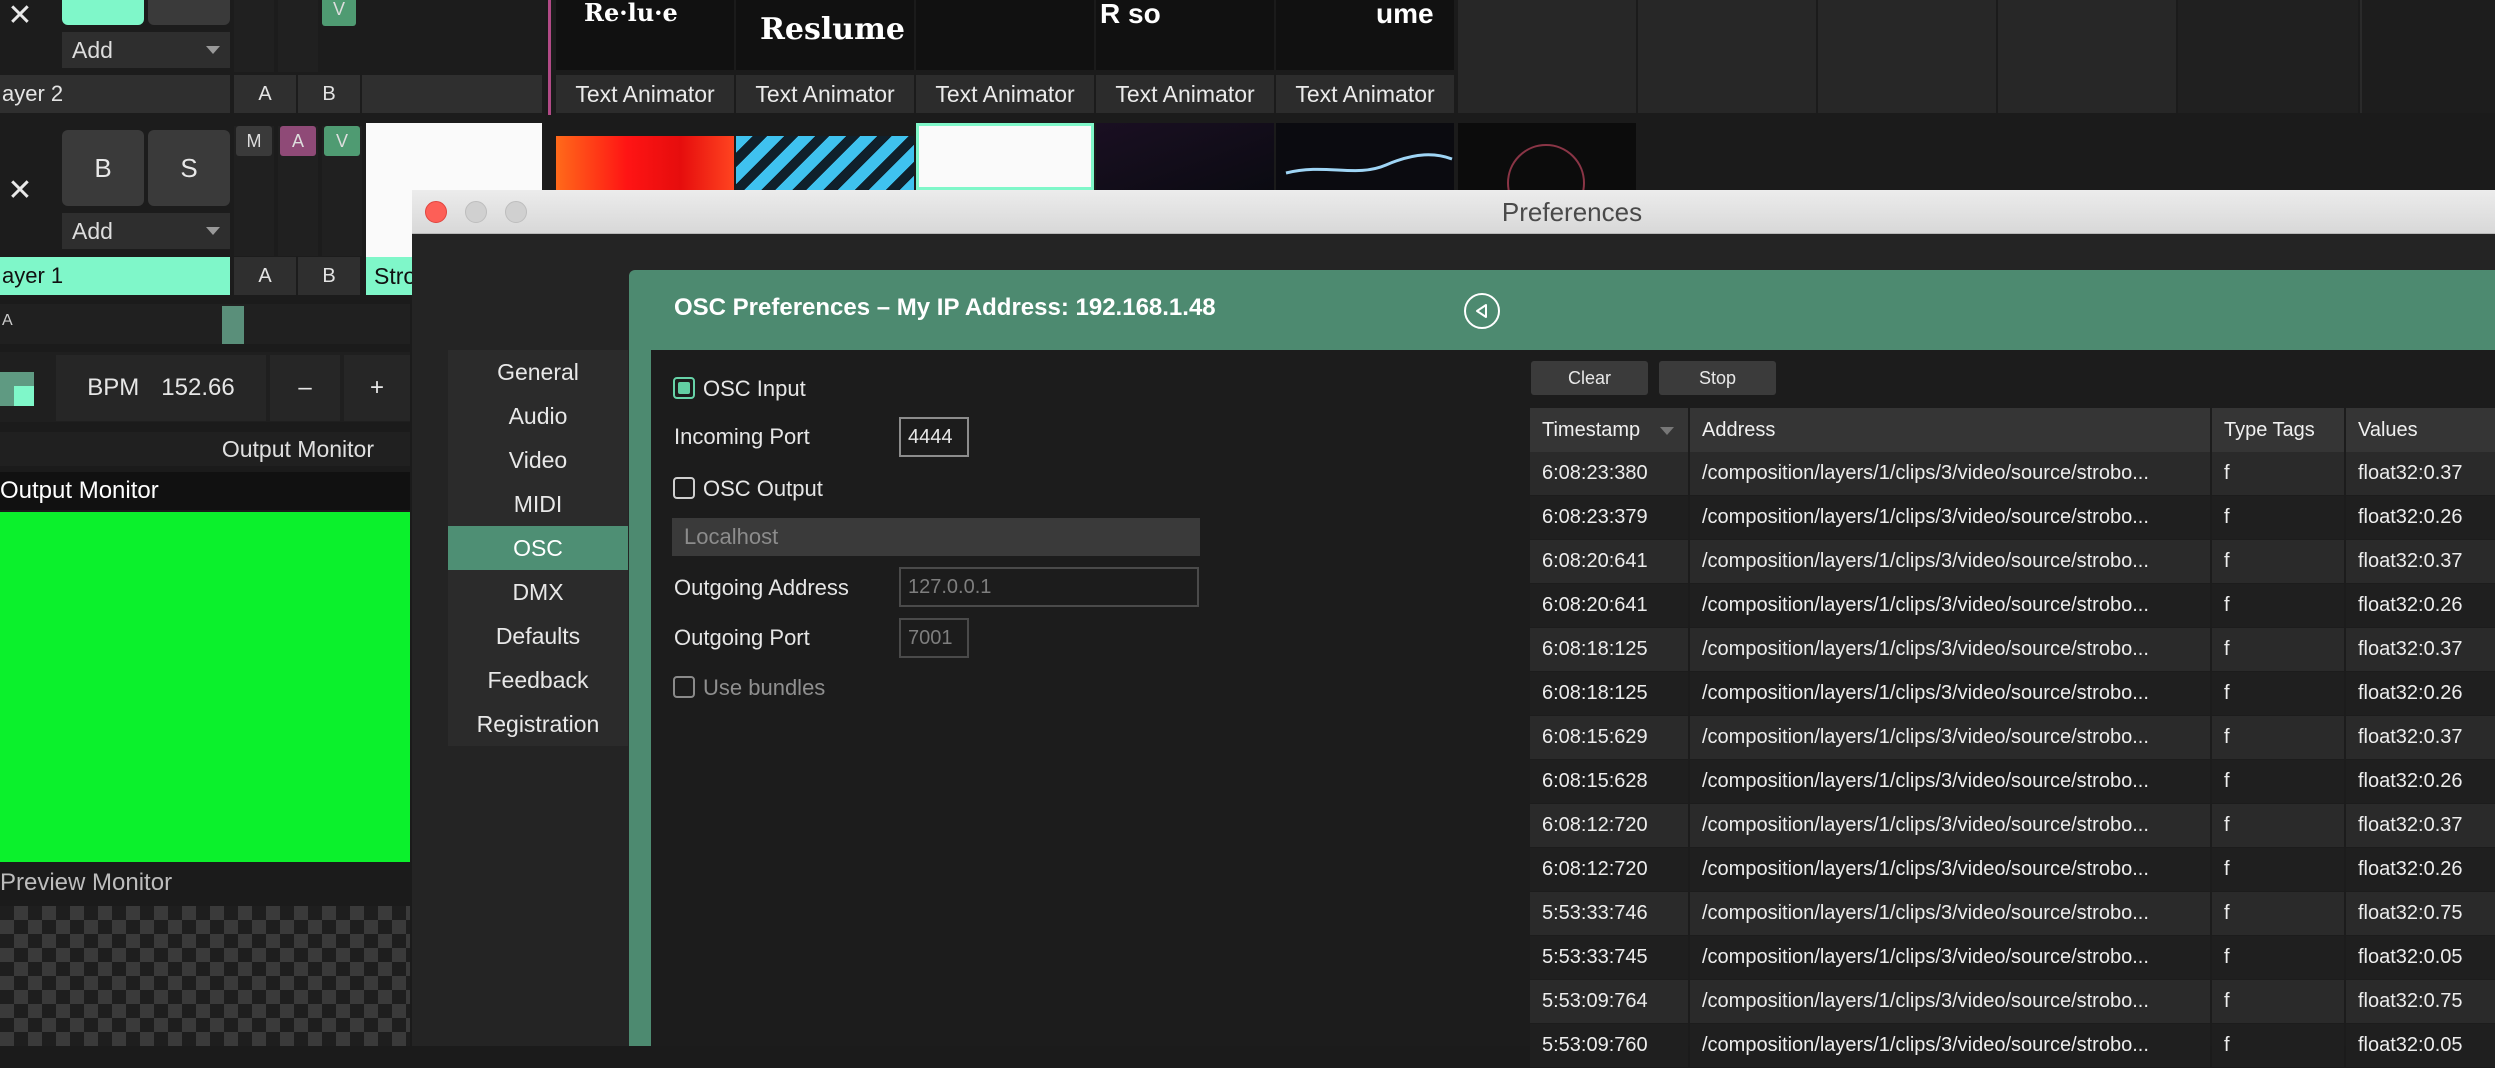 The image size is (2495, 1068). What do you see at coordinates (2420, 430) in the screenshot?
I see `column-header-values: Values` at bounding box center [2420, 430].